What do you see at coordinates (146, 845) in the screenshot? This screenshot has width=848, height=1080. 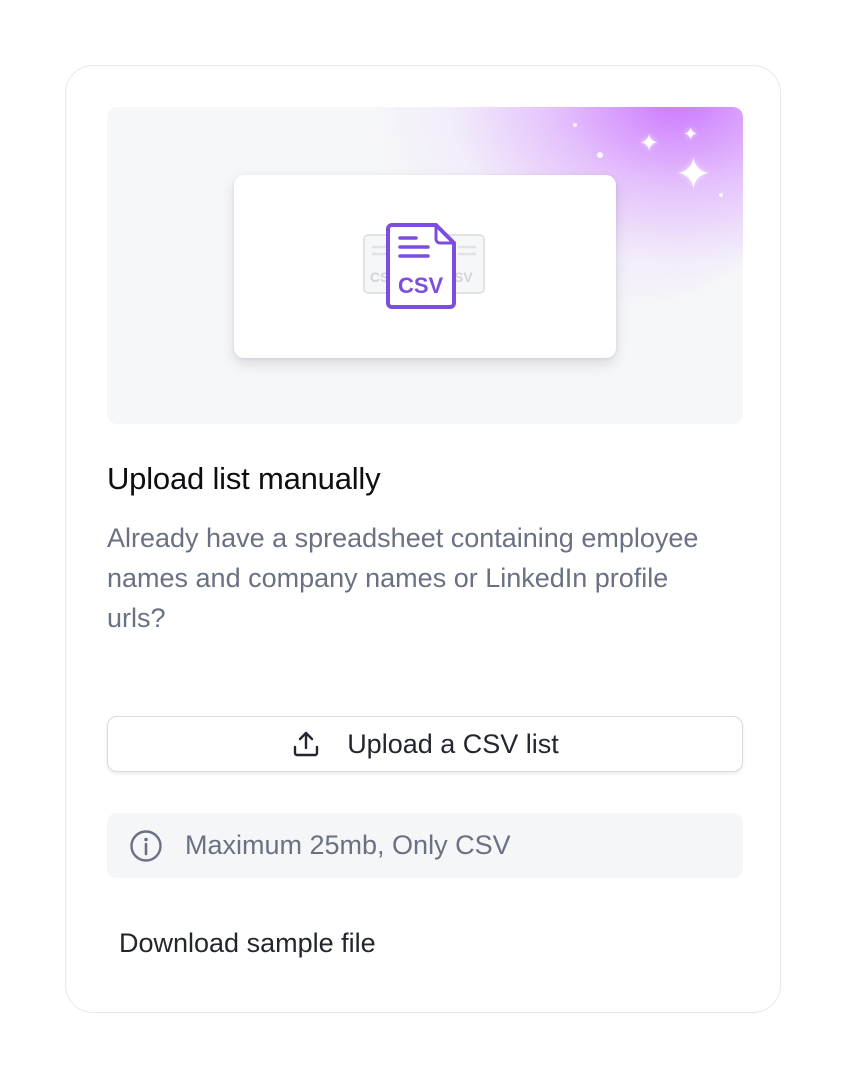 I see `info-icon` at bounding box center [146, 845].